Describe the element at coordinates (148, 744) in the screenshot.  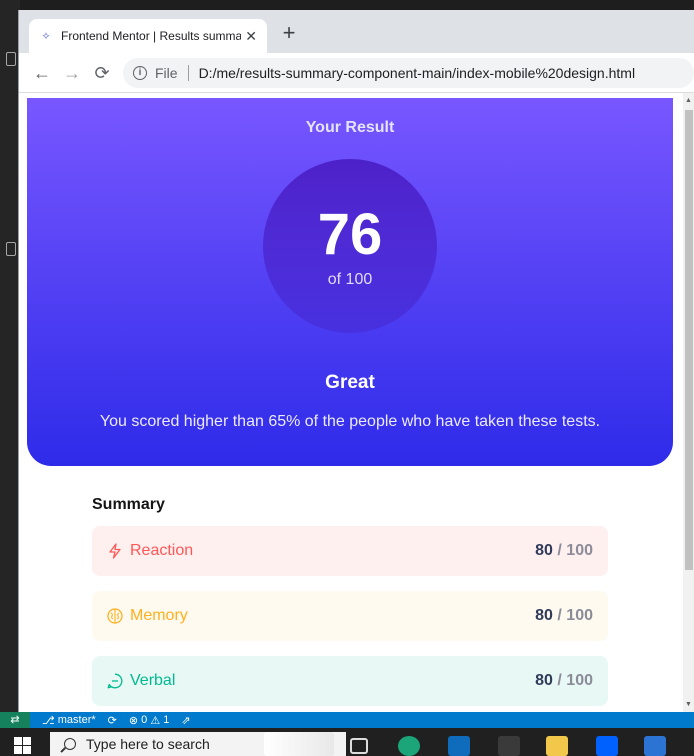
I see `search-placeholder: Type here to search` at that location.